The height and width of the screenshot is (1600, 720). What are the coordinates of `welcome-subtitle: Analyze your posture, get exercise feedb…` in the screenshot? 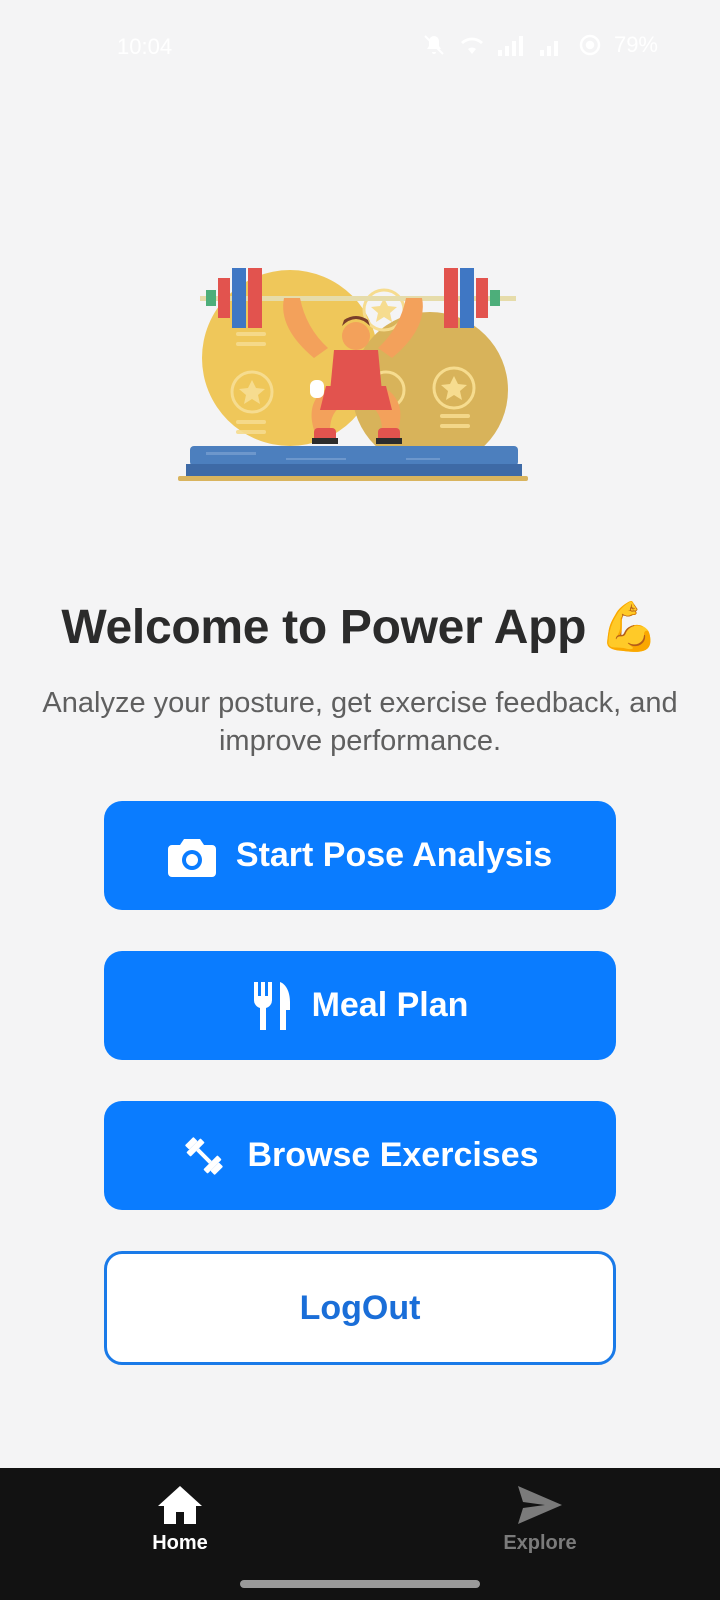 It's located at (360, 722).